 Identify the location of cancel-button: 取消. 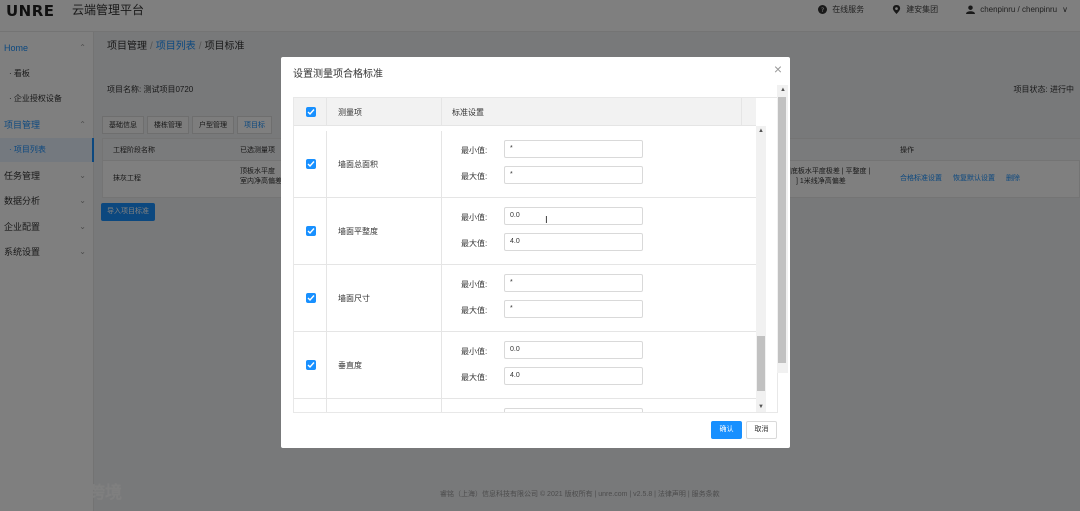
(761, 430).